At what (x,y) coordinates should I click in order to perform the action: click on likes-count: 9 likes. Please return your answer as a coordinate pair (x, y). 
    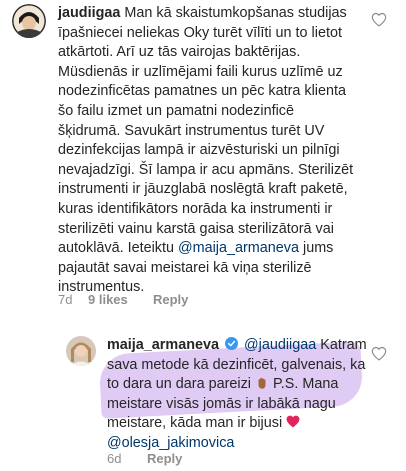
    Looking at the image, I should click on (120, 299).